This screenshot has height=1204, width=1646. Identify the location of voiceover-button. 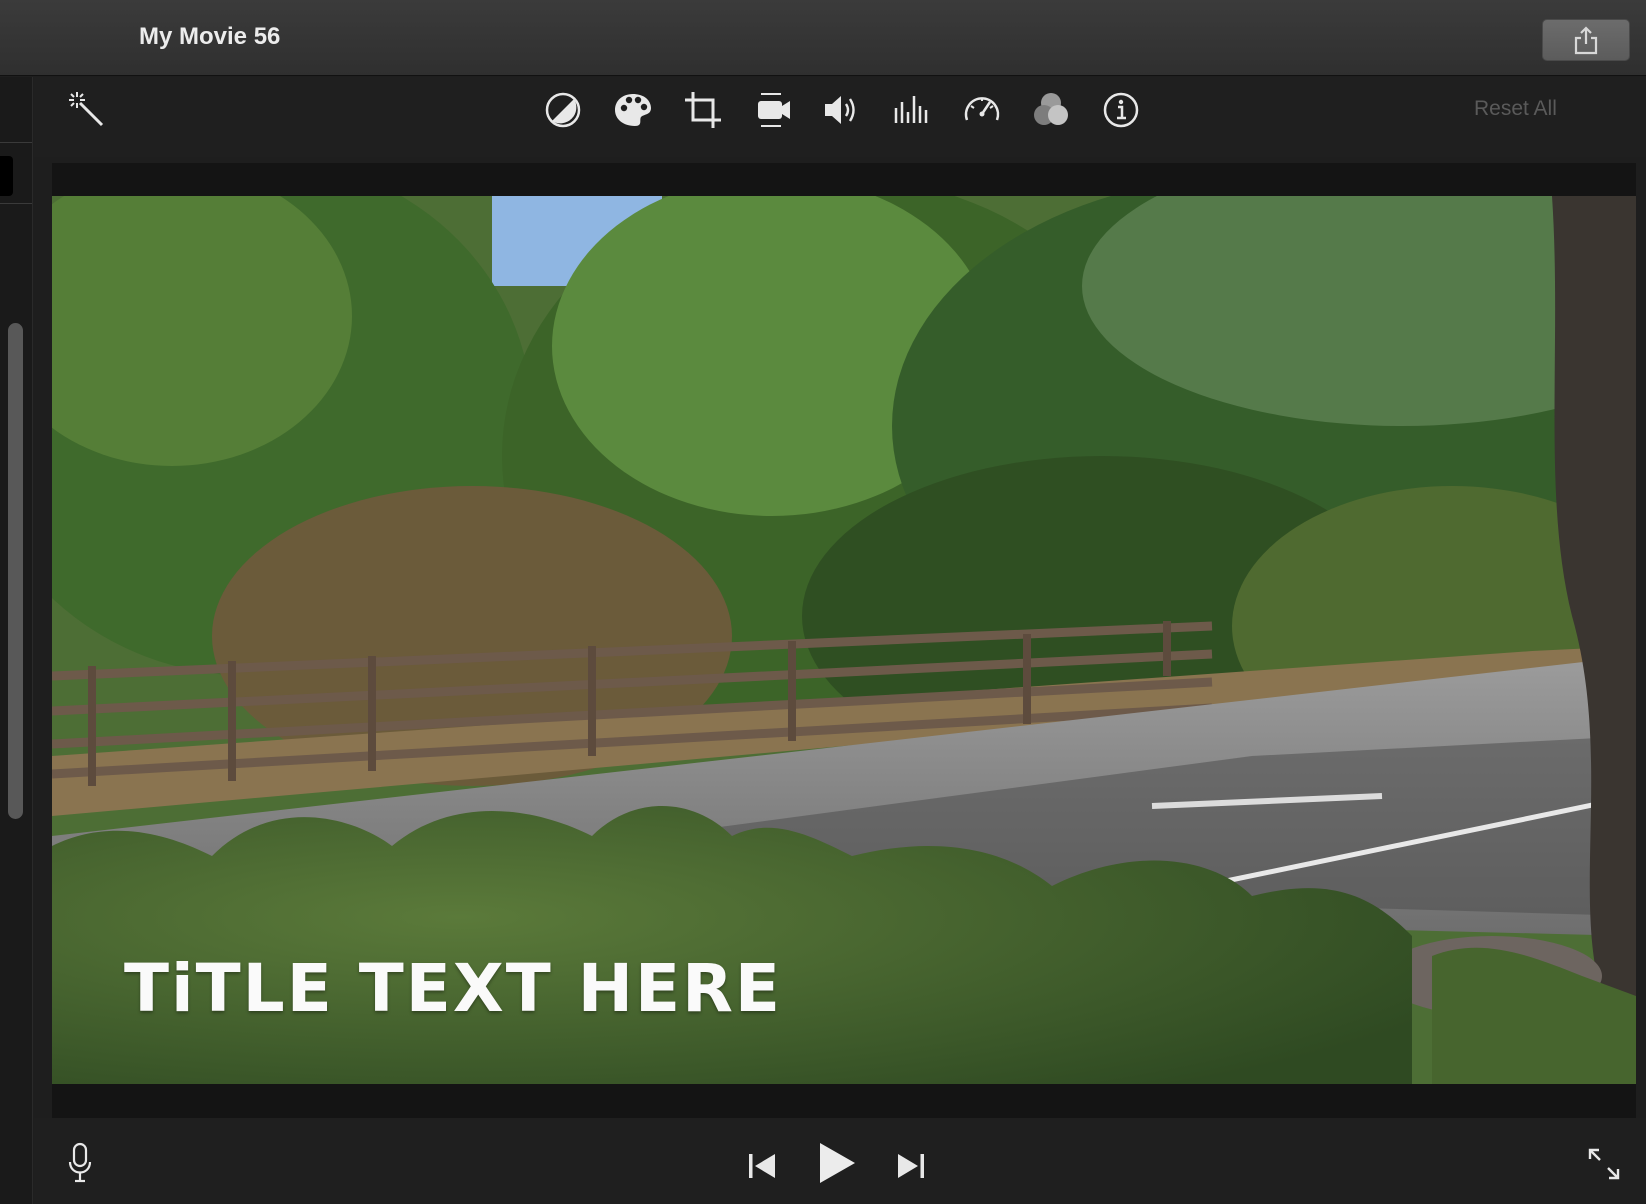
(80, 1163).